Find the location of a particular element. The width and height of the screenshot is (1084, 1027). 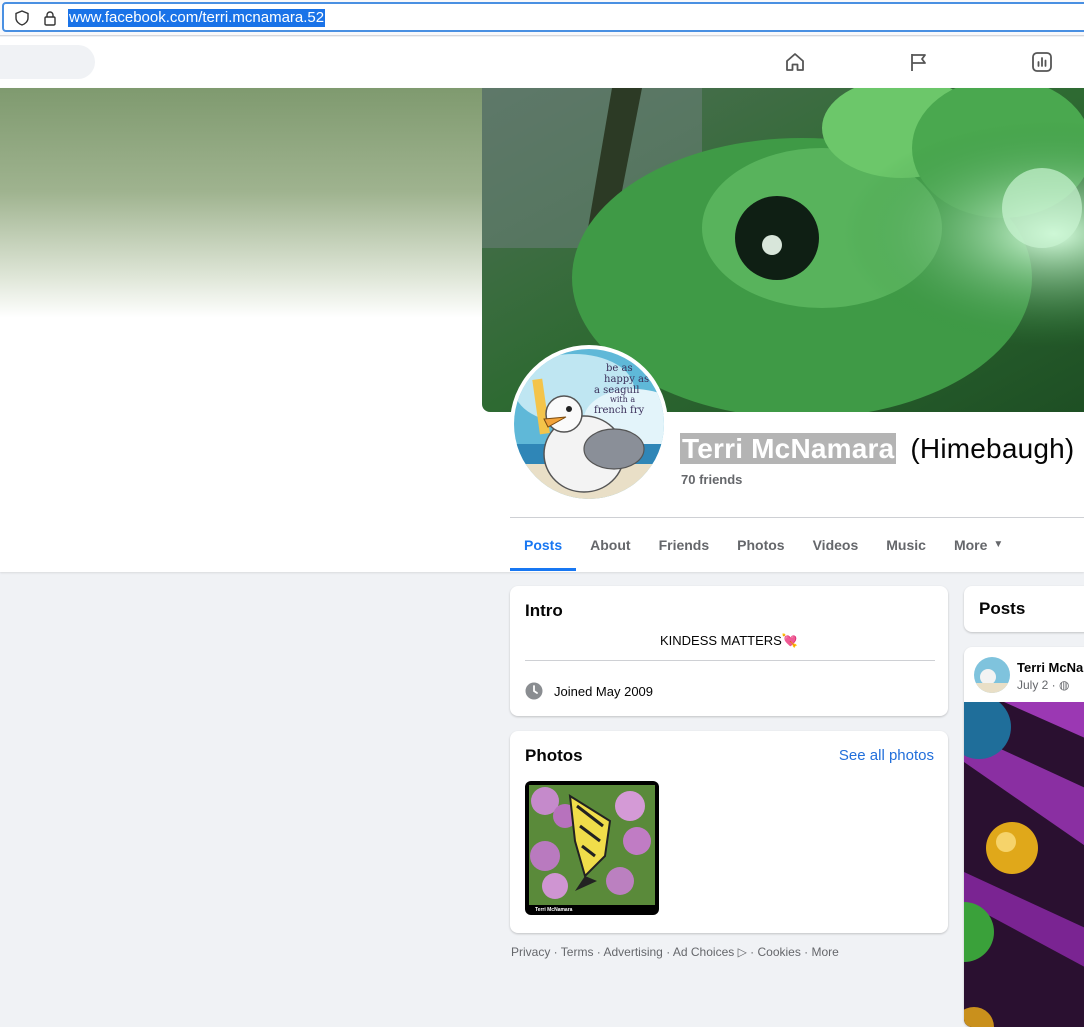

tab-label: Friends is located at coordinates (684, 544).